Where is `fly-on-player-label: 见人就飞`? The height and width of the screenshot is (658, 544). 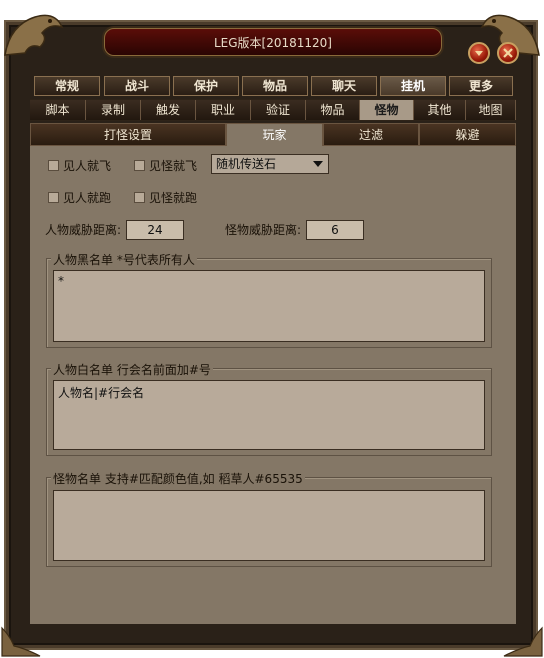 fly-on-player-label: 见人就飞 is located at coordinates (87, 166).